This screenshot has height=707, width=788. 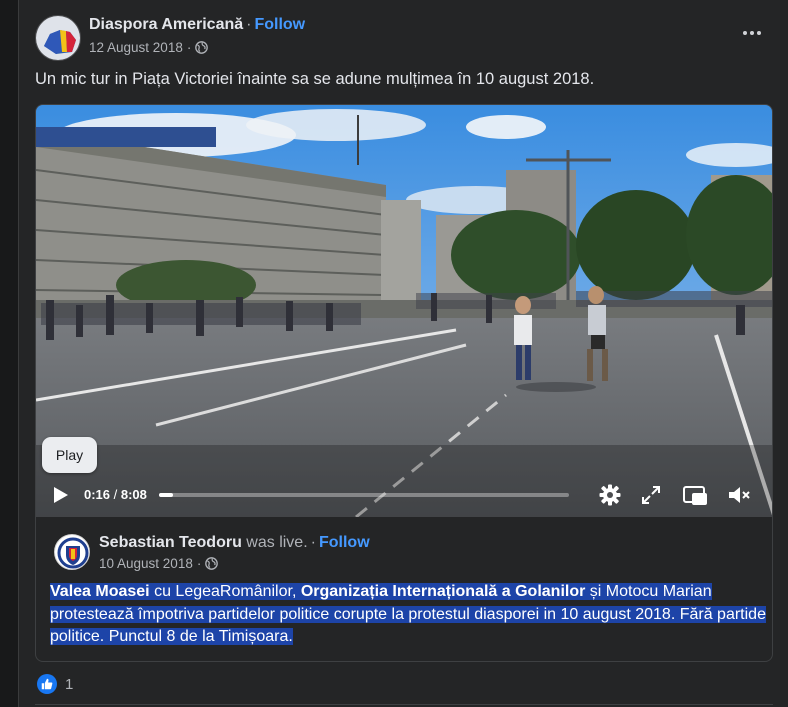 What do you see at coordinates (277, 542) in the screenshot?
I see `was-live-label: was live.` at bounding box center [277, 542].